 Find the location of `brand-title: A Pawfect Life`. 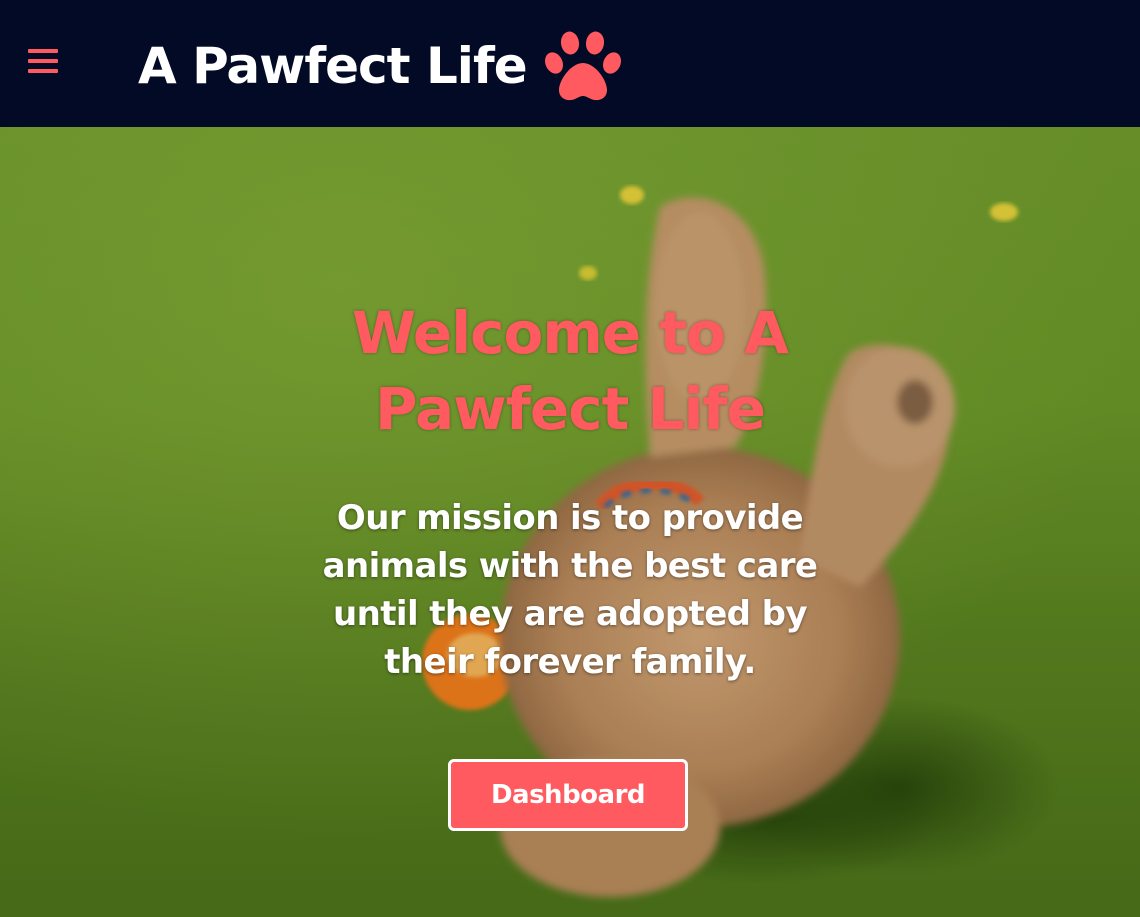

brand-title: A Pawfect Life is located at coordinates (333, 66).